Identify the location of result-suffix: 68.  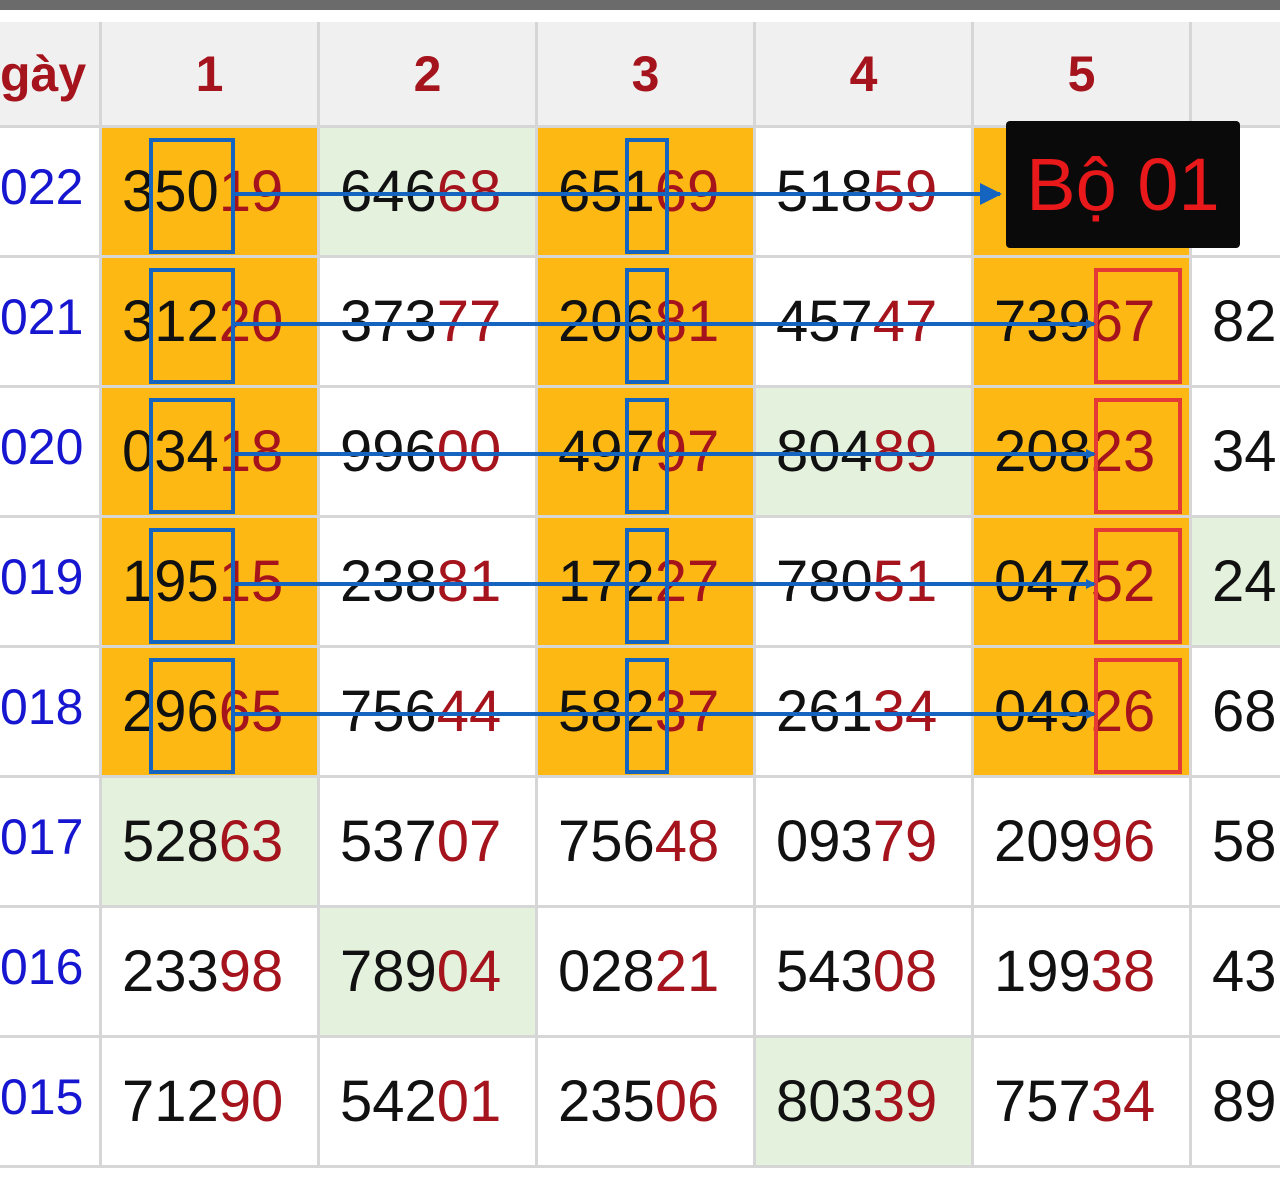
(469, 191).